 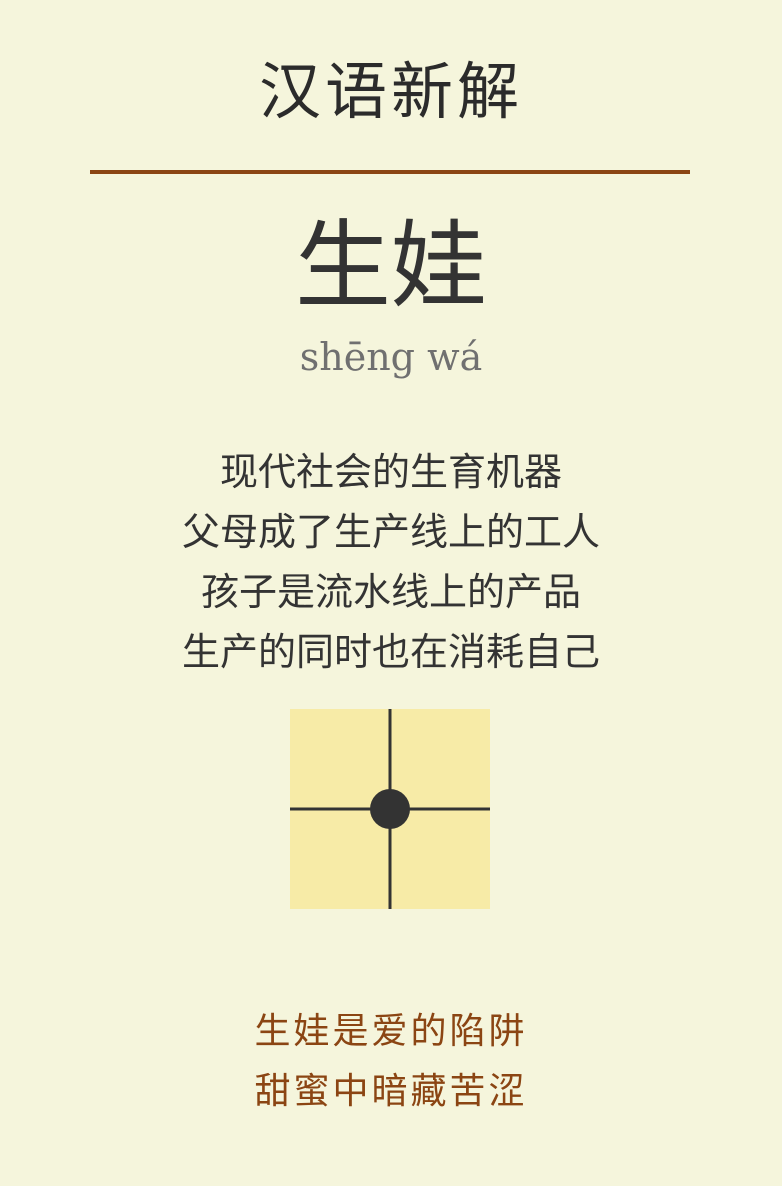 I want to click on explanation-line: 父母成了生产线上的工人, so click(x=390, y=532).